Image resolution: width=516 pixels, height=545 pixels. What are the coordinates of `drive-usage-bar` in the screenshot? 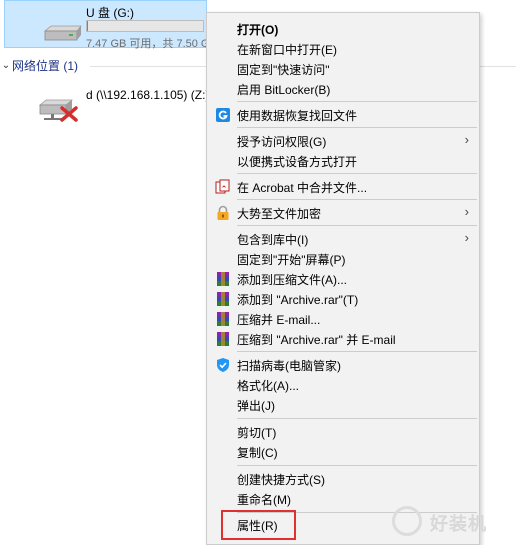 It's located at (145, 26).